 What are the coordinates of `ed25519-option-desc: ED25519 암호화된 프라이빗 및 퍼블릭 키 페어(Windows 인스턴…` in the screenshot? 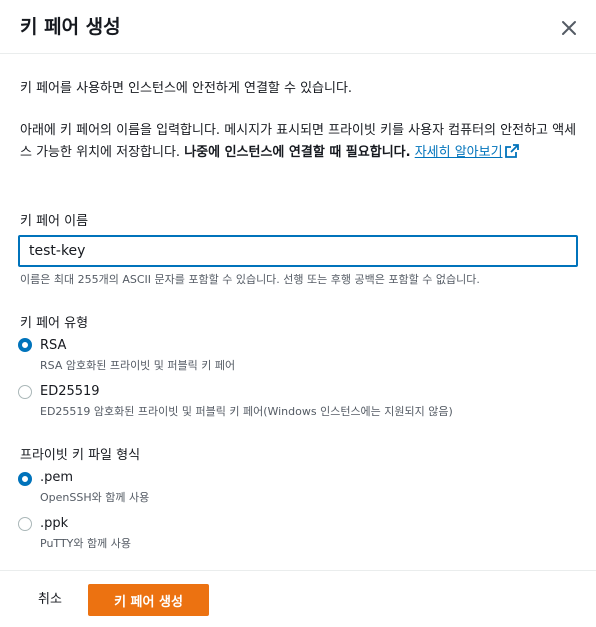 It's located at (246, 411).